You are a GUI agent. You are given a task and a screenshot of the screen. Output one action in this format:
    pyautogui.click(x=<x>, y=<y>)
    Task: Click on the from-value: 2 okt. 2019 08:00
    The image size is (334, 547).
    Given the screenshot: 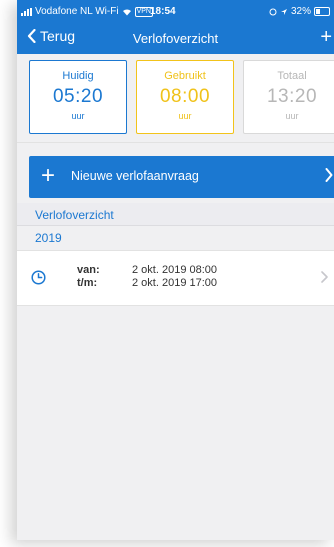 What is the action you would take?
    pyautogui.click(x=175, y=270)
    